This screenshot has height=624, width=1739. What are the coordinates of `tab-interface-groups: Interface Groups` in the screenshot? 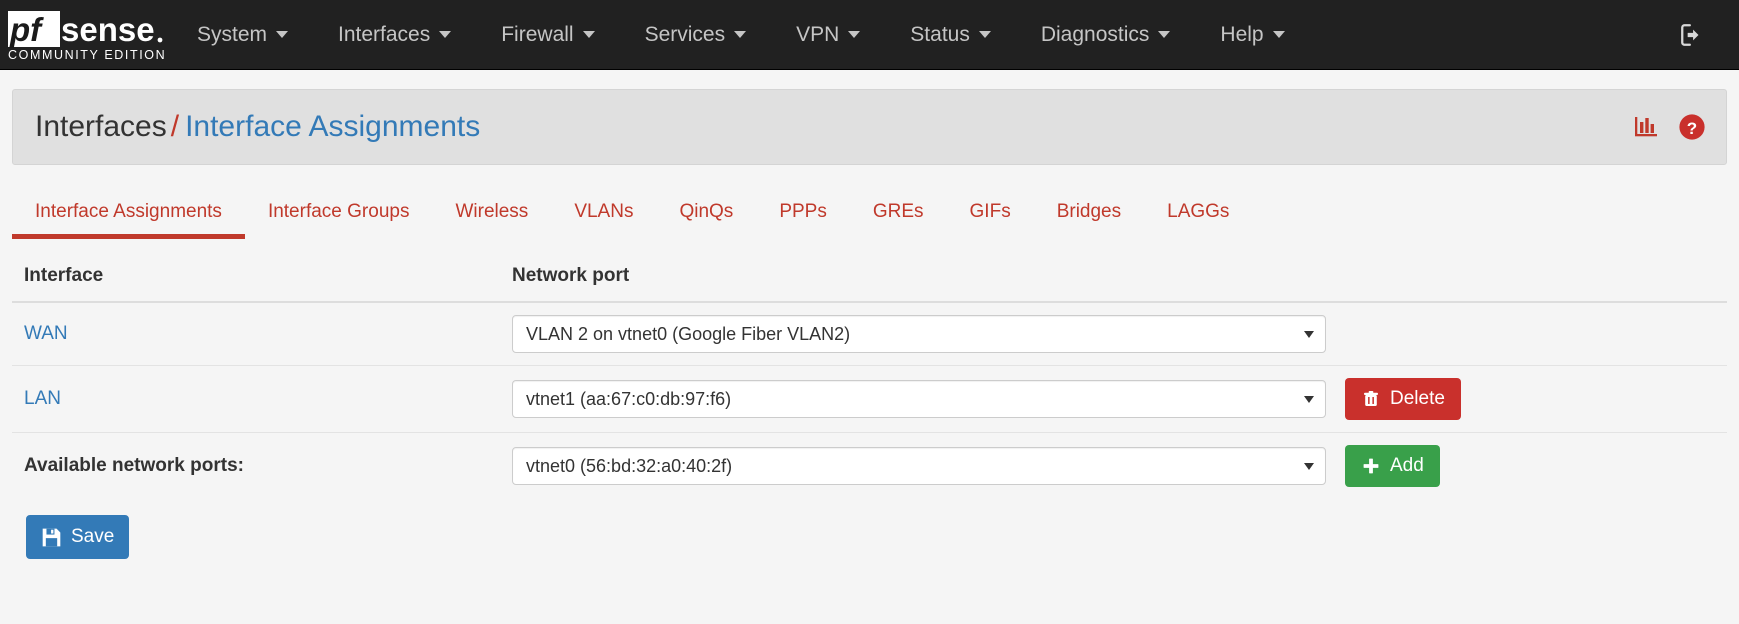 It's located at (339, 220).